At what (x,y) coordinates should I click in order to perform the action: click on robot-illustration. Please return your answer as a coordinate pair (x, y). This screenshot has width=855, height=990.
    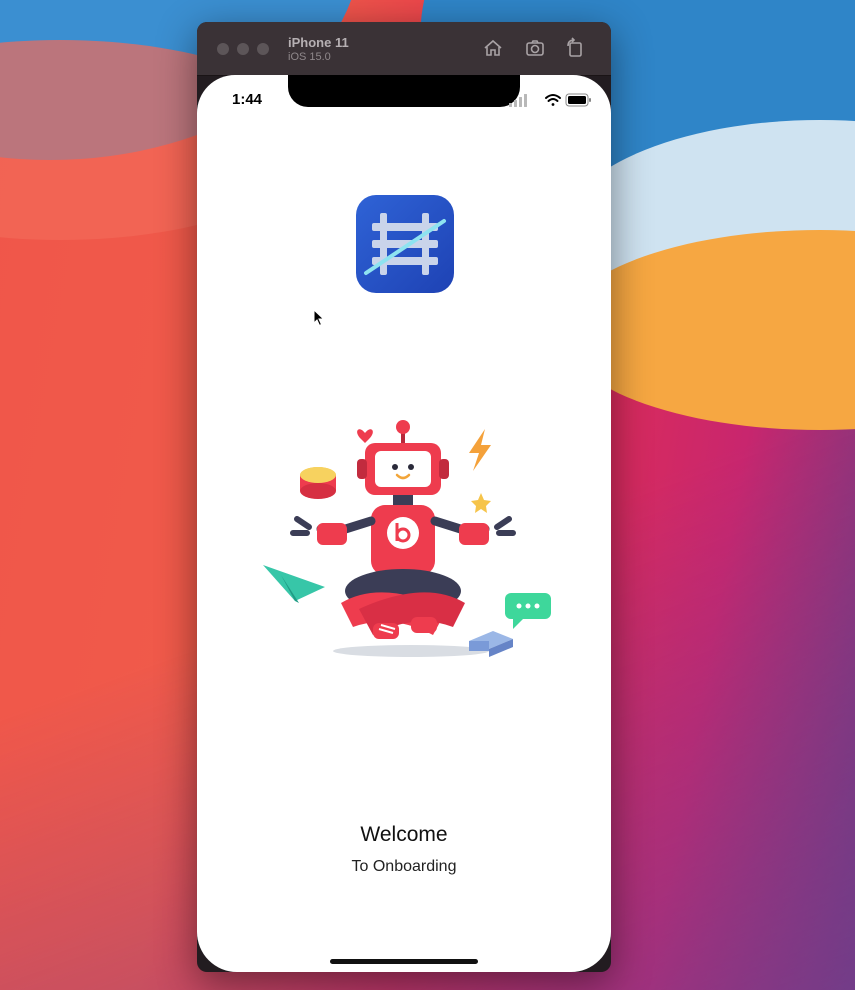
    Looking at the image, I should click on (407, 532).